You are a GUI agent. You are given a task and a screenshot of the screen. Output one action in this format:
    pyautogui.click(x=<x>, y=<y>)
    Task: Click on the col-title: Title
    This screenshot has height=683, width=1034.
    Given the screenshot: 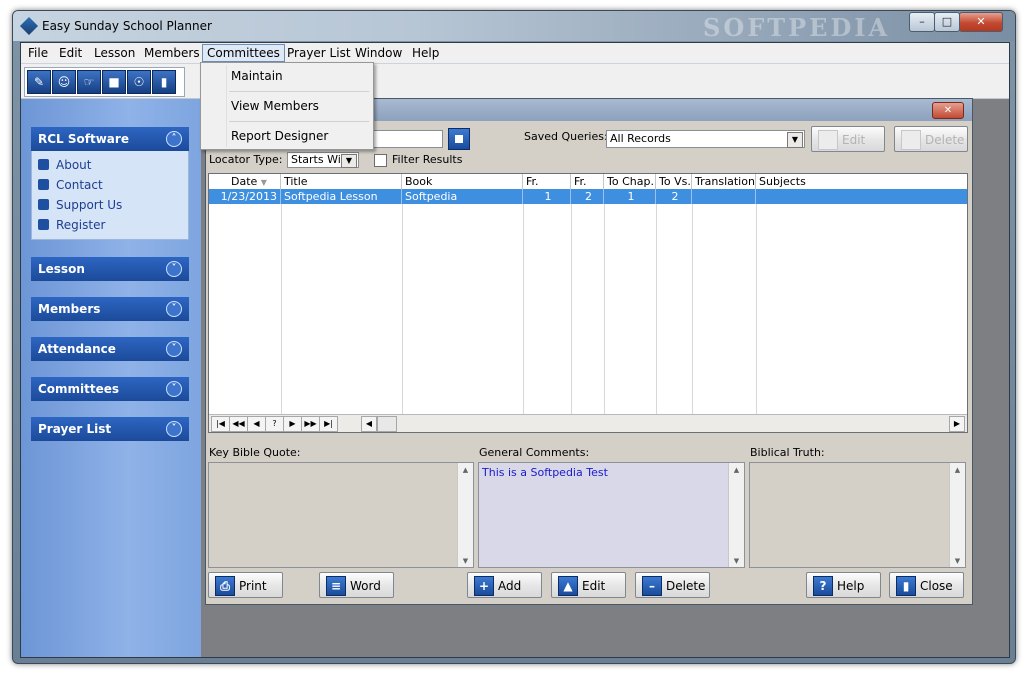 What is the action you would take?
    pyautogui.click(x=341, y=181)
    